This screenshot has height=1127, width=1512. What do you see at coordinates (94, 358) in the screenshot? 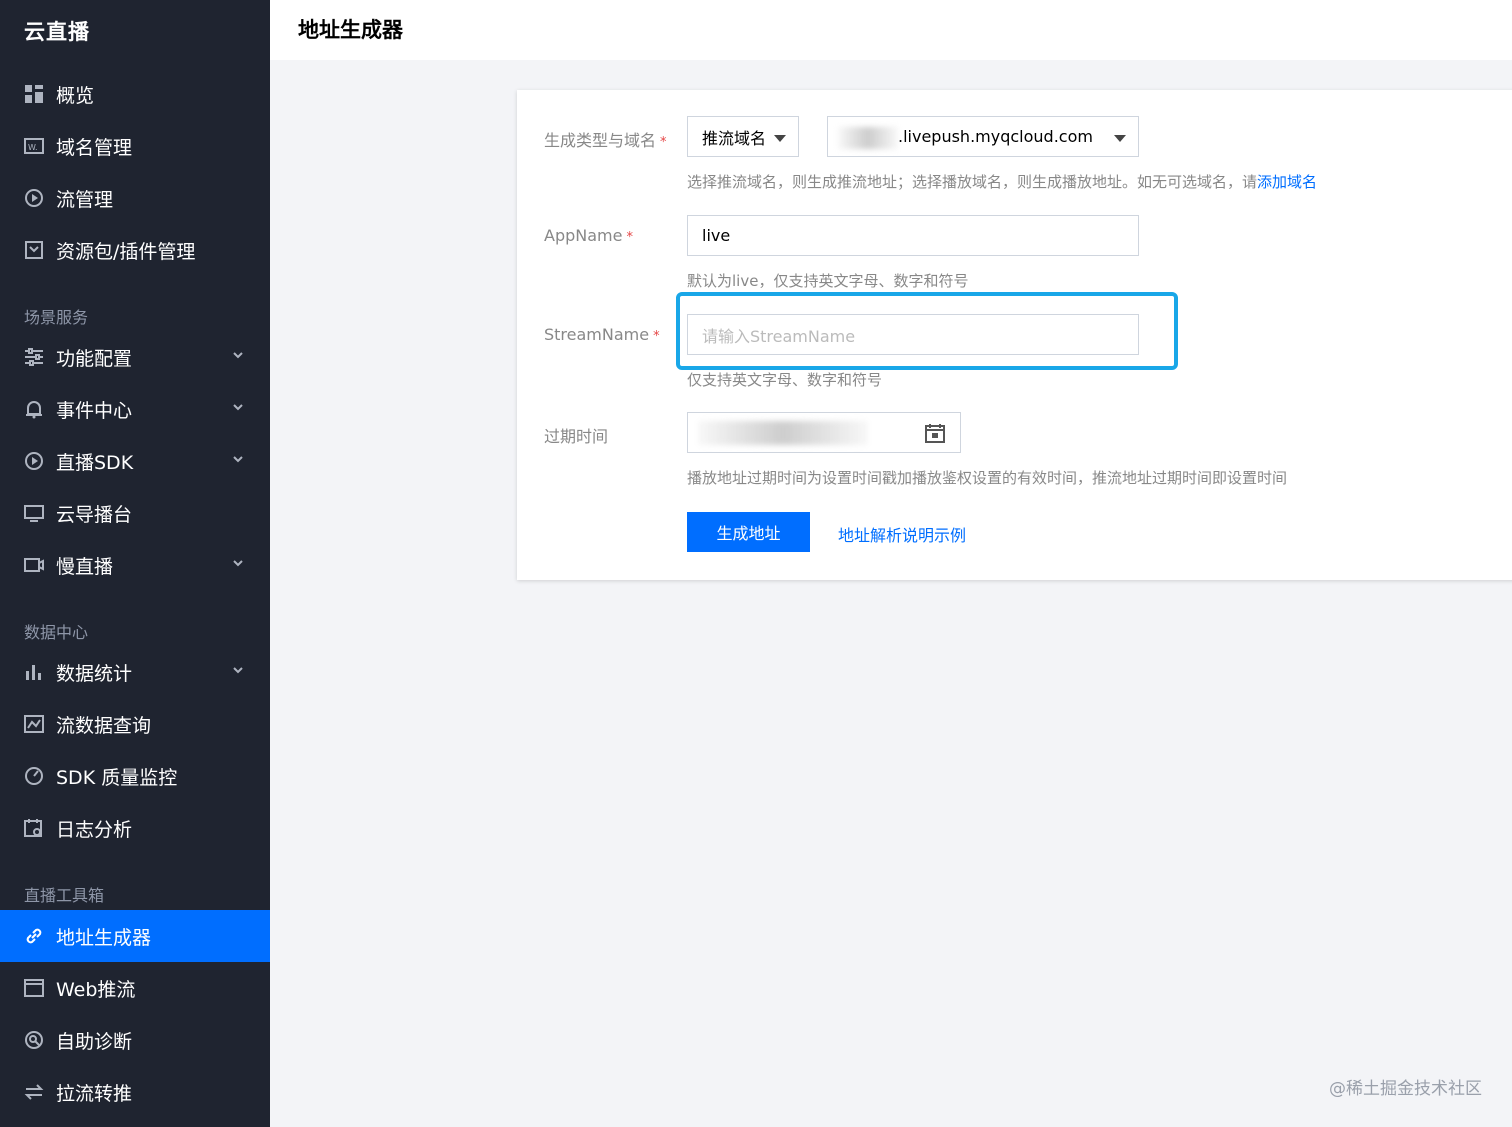
I see `sidebar-item-label: 功能配置` at bounding box center [94, 358].